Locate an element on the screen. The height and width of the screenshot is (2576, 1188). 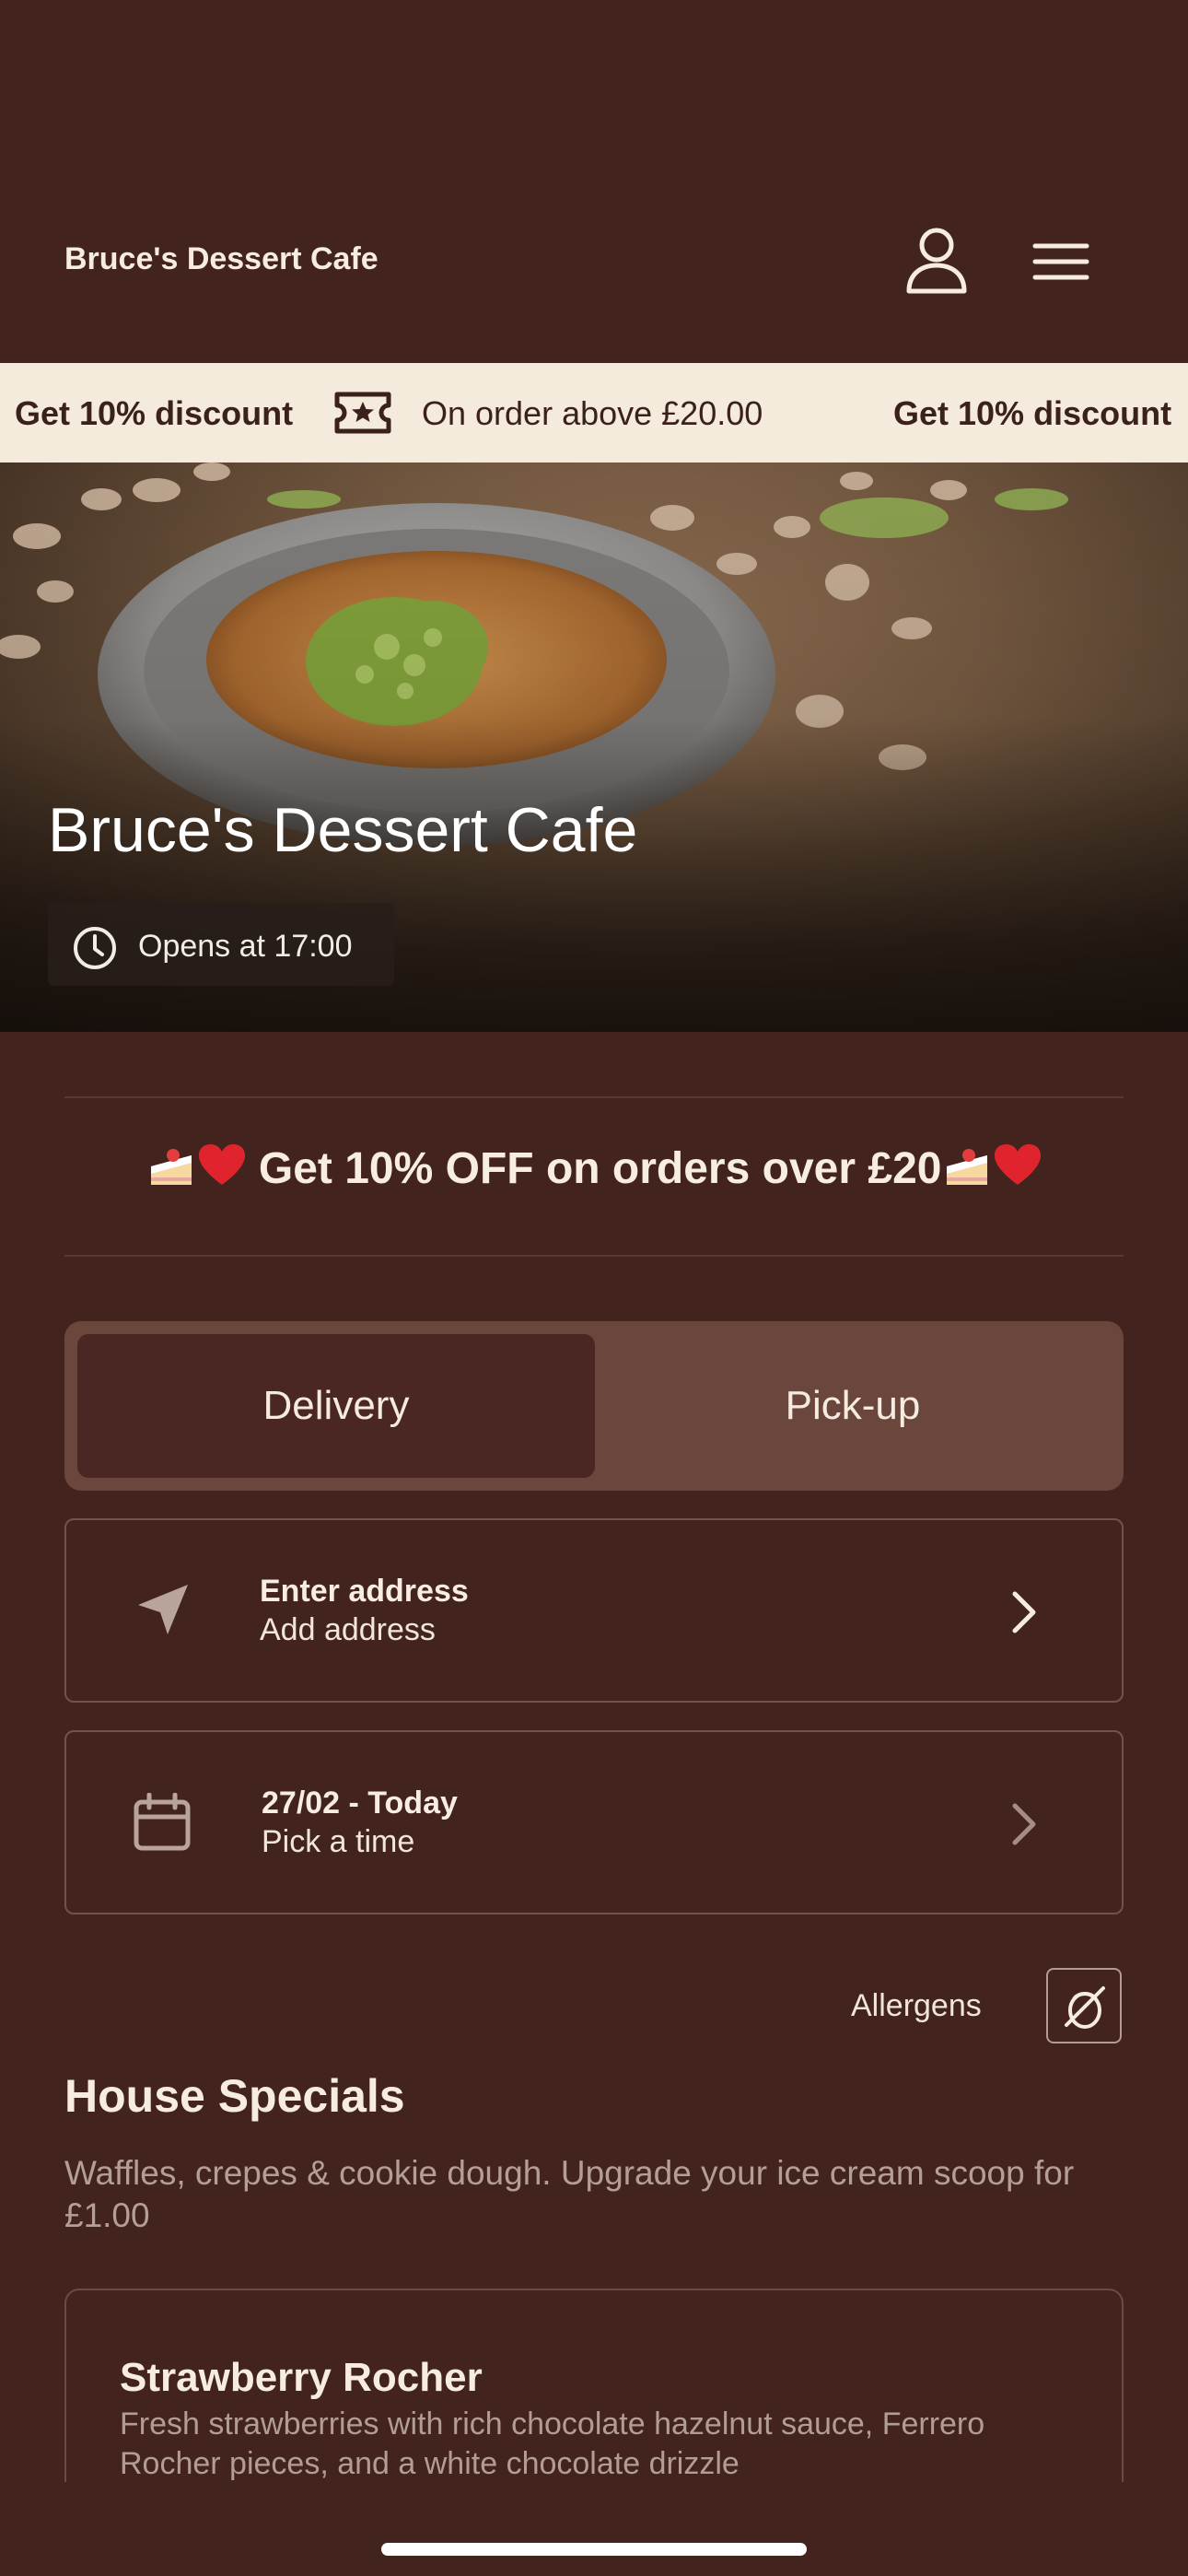
ticker-discount-text: Get 10% discount is located at coordinates (154, 413).